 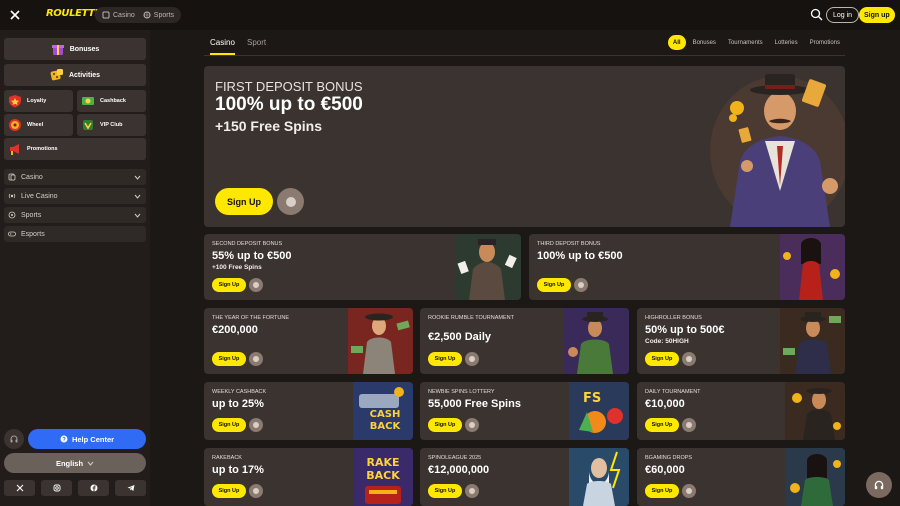 What do you see at coordinates (69, 463) in the screenshot?
I see `language-label: English` at bounding box center [69, 463].